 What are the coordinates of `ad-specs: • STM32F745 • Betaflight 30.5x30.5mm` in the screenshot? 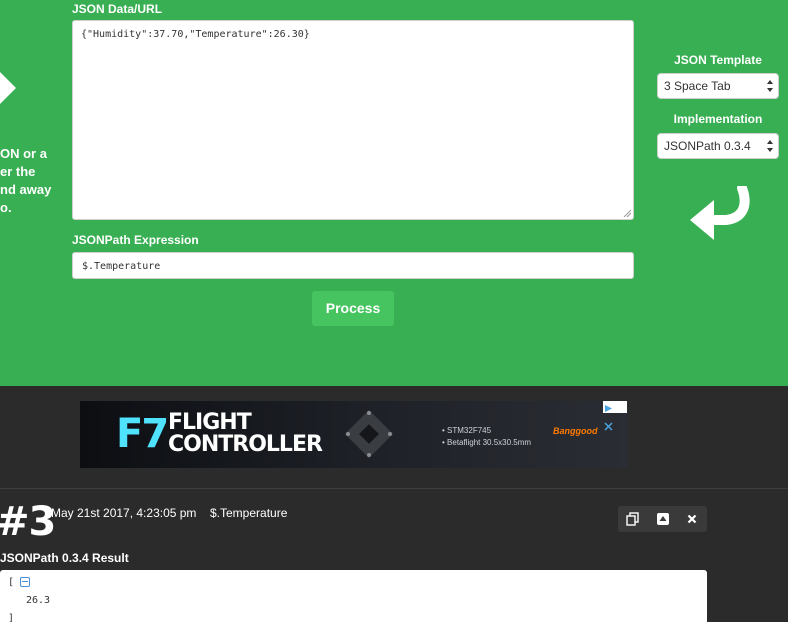 It's located at (487, 436).